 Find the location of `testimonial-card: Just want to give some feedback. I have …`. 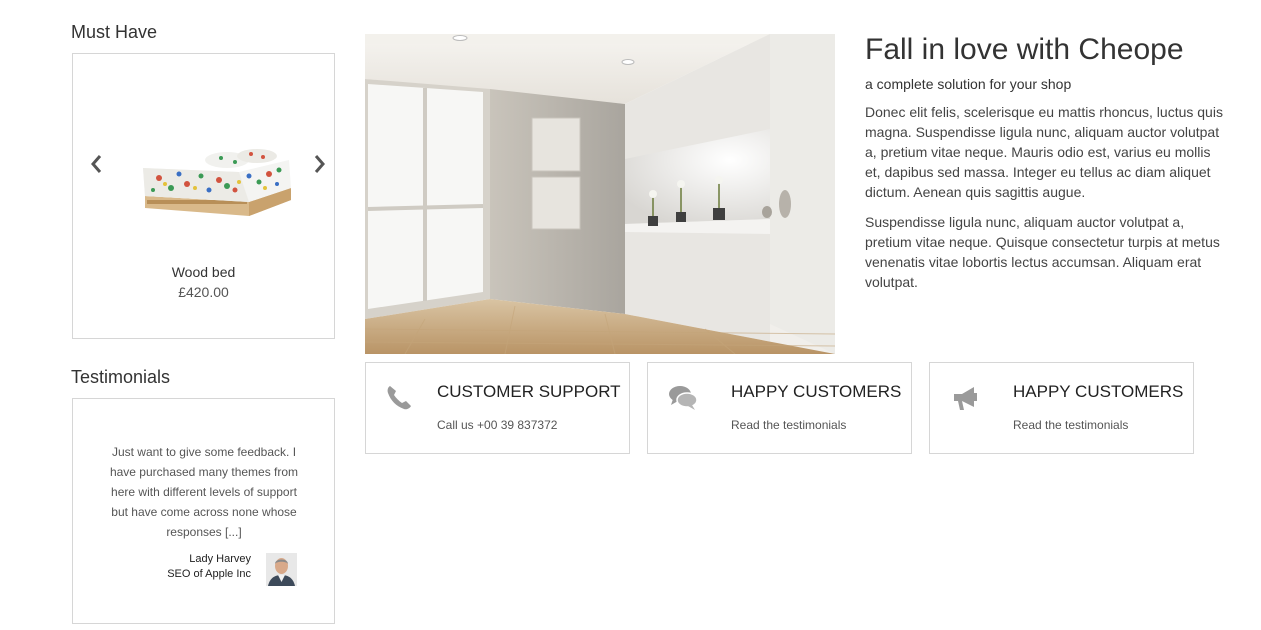

testimonial-card: Just want to give some feedback. I have … is located at coordinates (203, 511).